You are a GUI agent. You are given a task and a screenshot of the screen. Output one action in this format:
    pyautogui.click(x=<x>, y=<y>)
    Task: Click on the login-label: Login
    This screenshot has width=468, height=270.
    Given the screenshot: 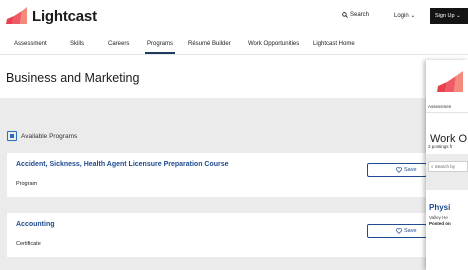 What is the action you would take?
    pyautogui.click(x=401, y=16)
    